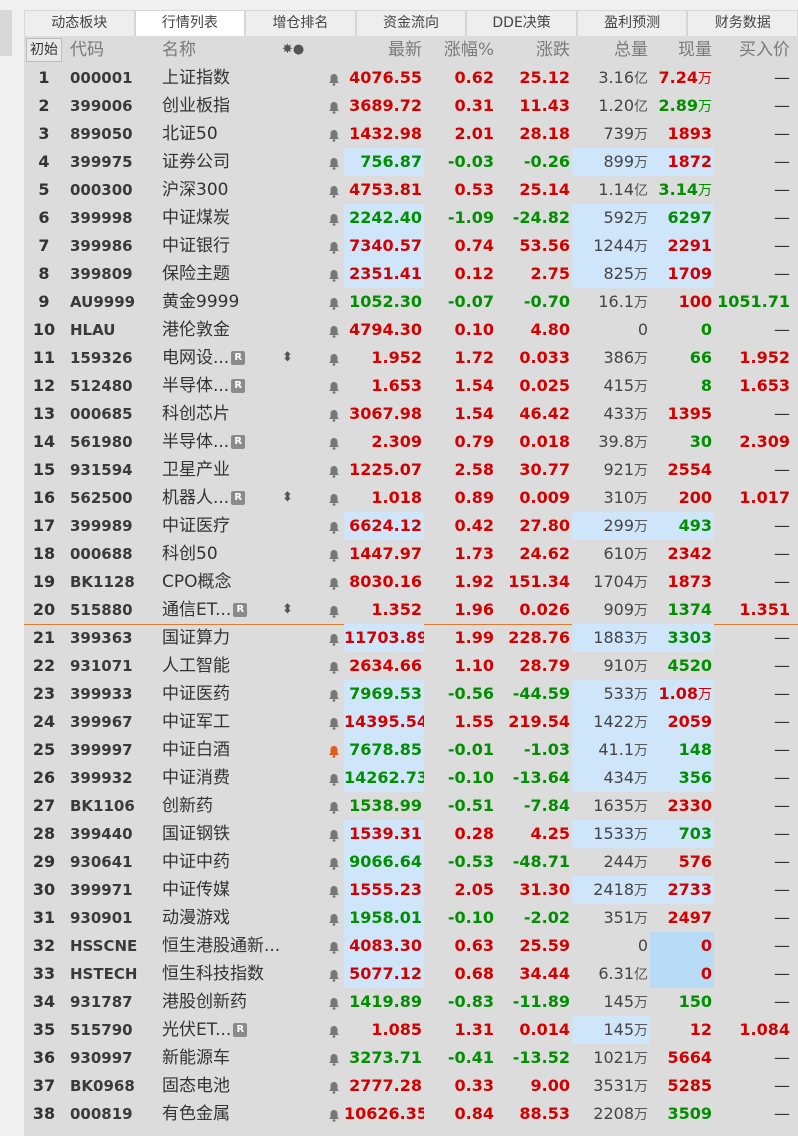 The height and width of the screenshot is (1136, 798). I want to click on table-row: 37 BK0968 固态电池 2777.28 0.33 9.00 3531万 5285—, so click(411, 1086).